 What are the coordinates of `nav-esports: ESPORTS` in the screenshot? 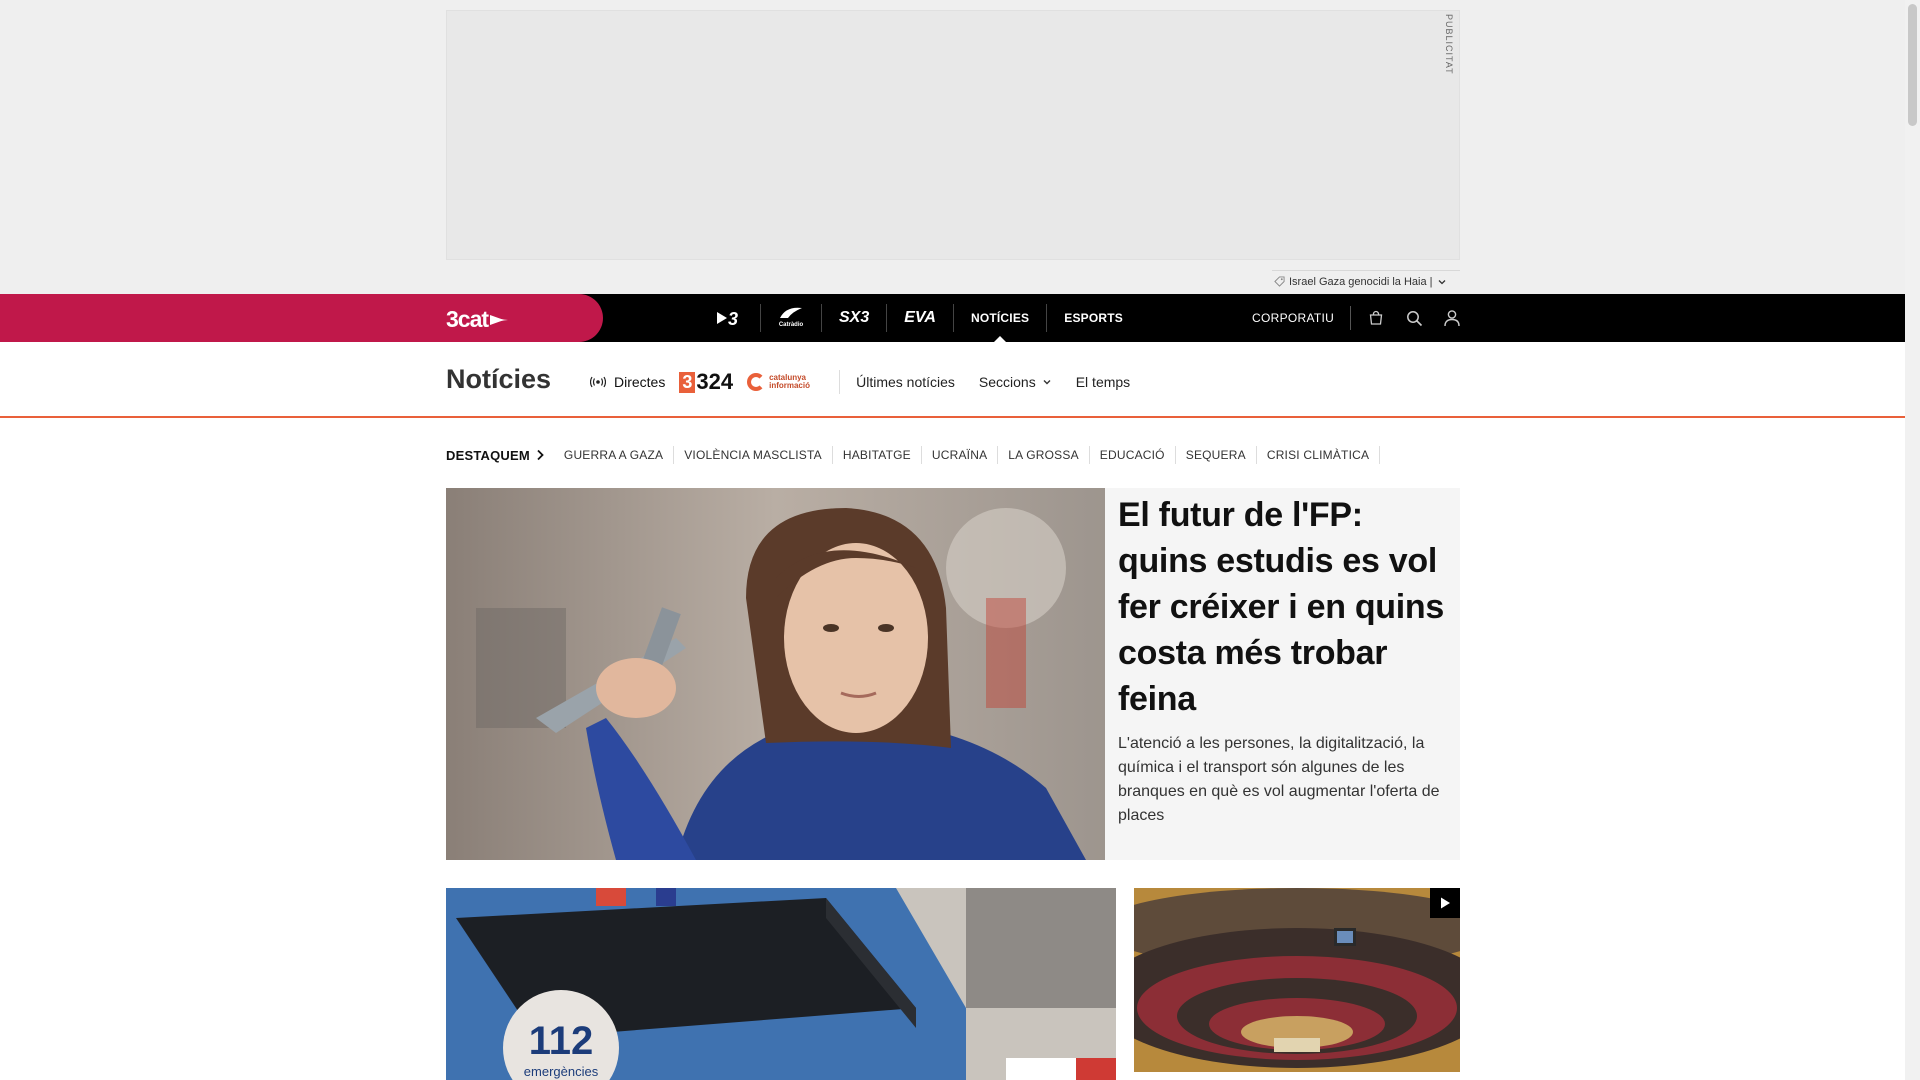 It's located at (1093, 318).